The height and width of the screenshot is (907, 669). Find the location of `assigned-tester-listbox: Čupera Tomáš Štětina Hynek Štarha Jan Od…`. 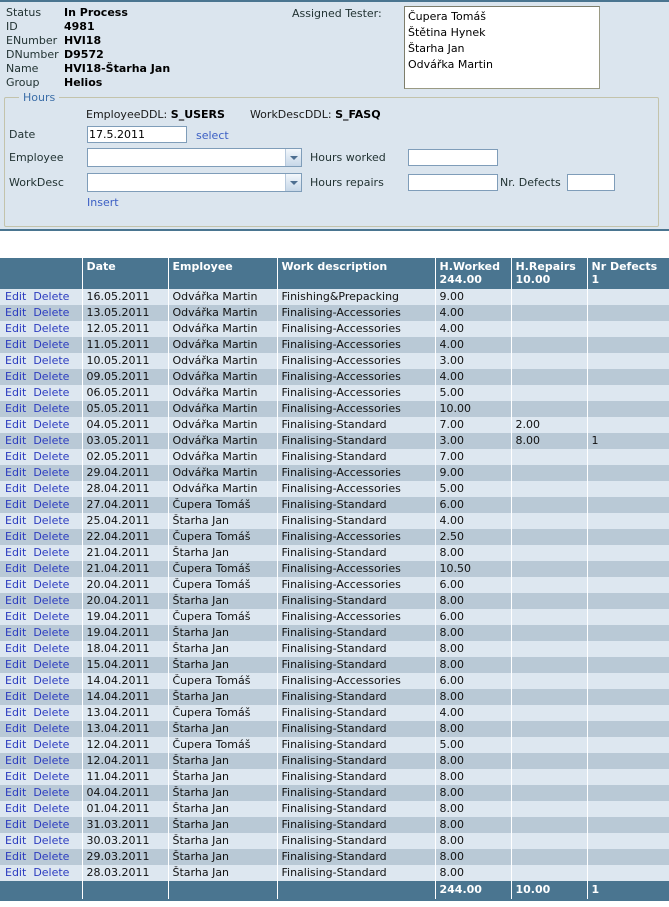

assigned-tester-listbox: Čupera Tomáš Štětina Hynek Štarha Jan Od… is located at coordinates (502, 47).